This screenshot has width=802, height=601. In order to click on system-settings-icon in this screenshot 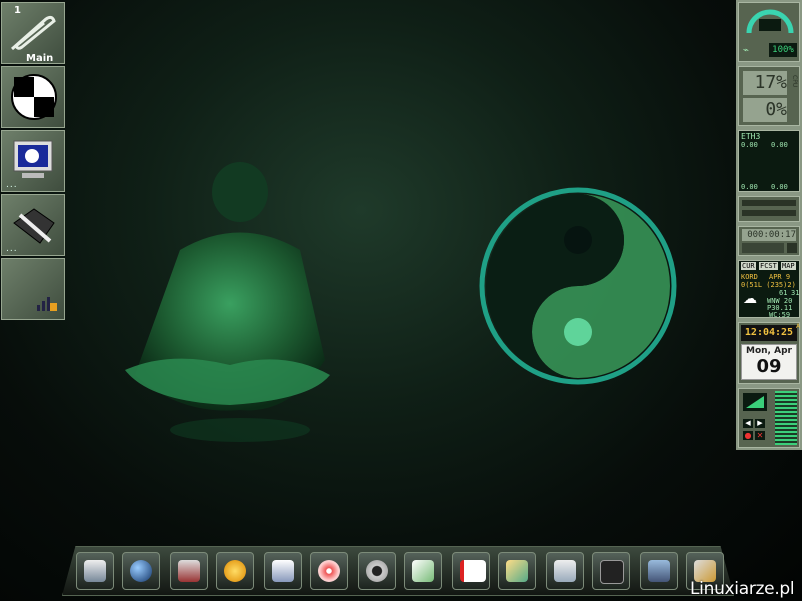, I will do `click(95, 571)`.